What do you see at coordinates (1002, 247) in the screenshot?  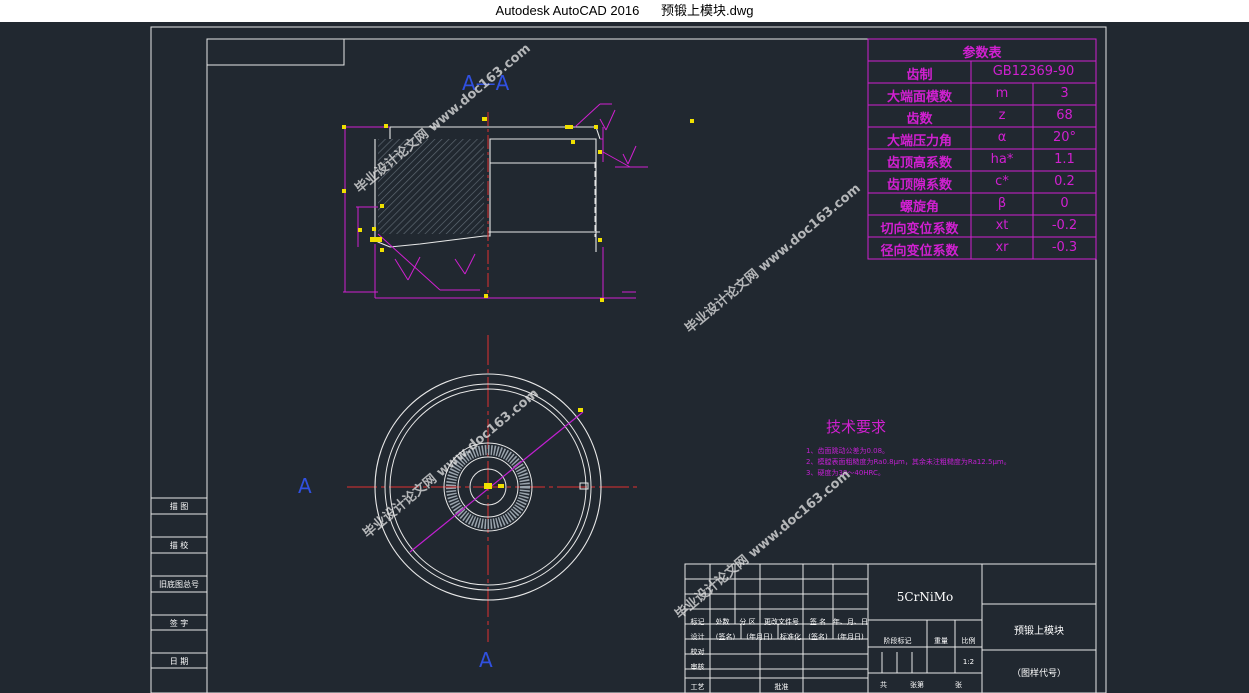 I see `param-symbol: xr` at bounding box center [1002, 247].